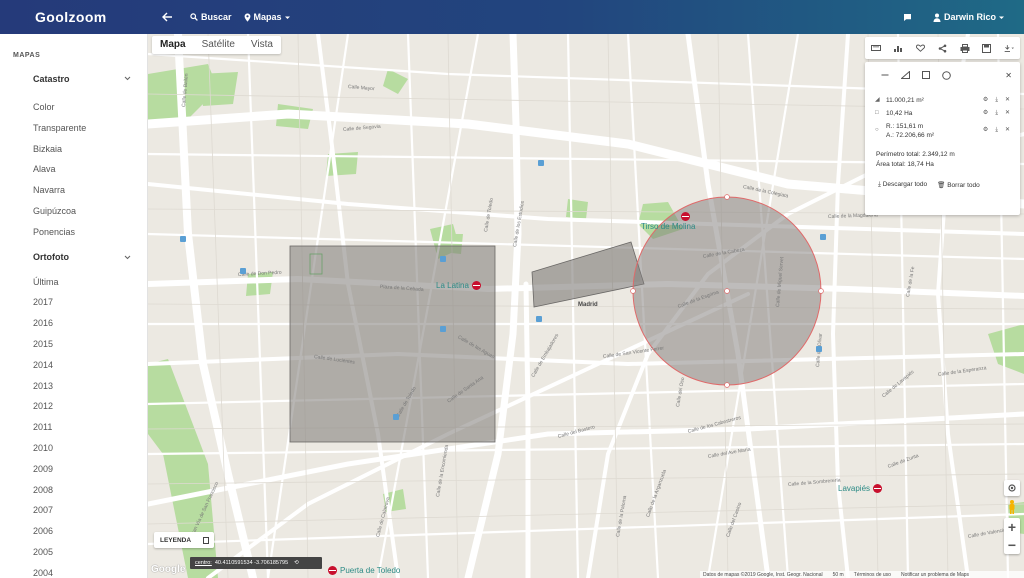 This screenshot has height=578, width=1024. What do you see at coordinates (73, 302) in the screenshot?
I see `sidebar-item-2017: 2017` at bounding box center [73, 302].